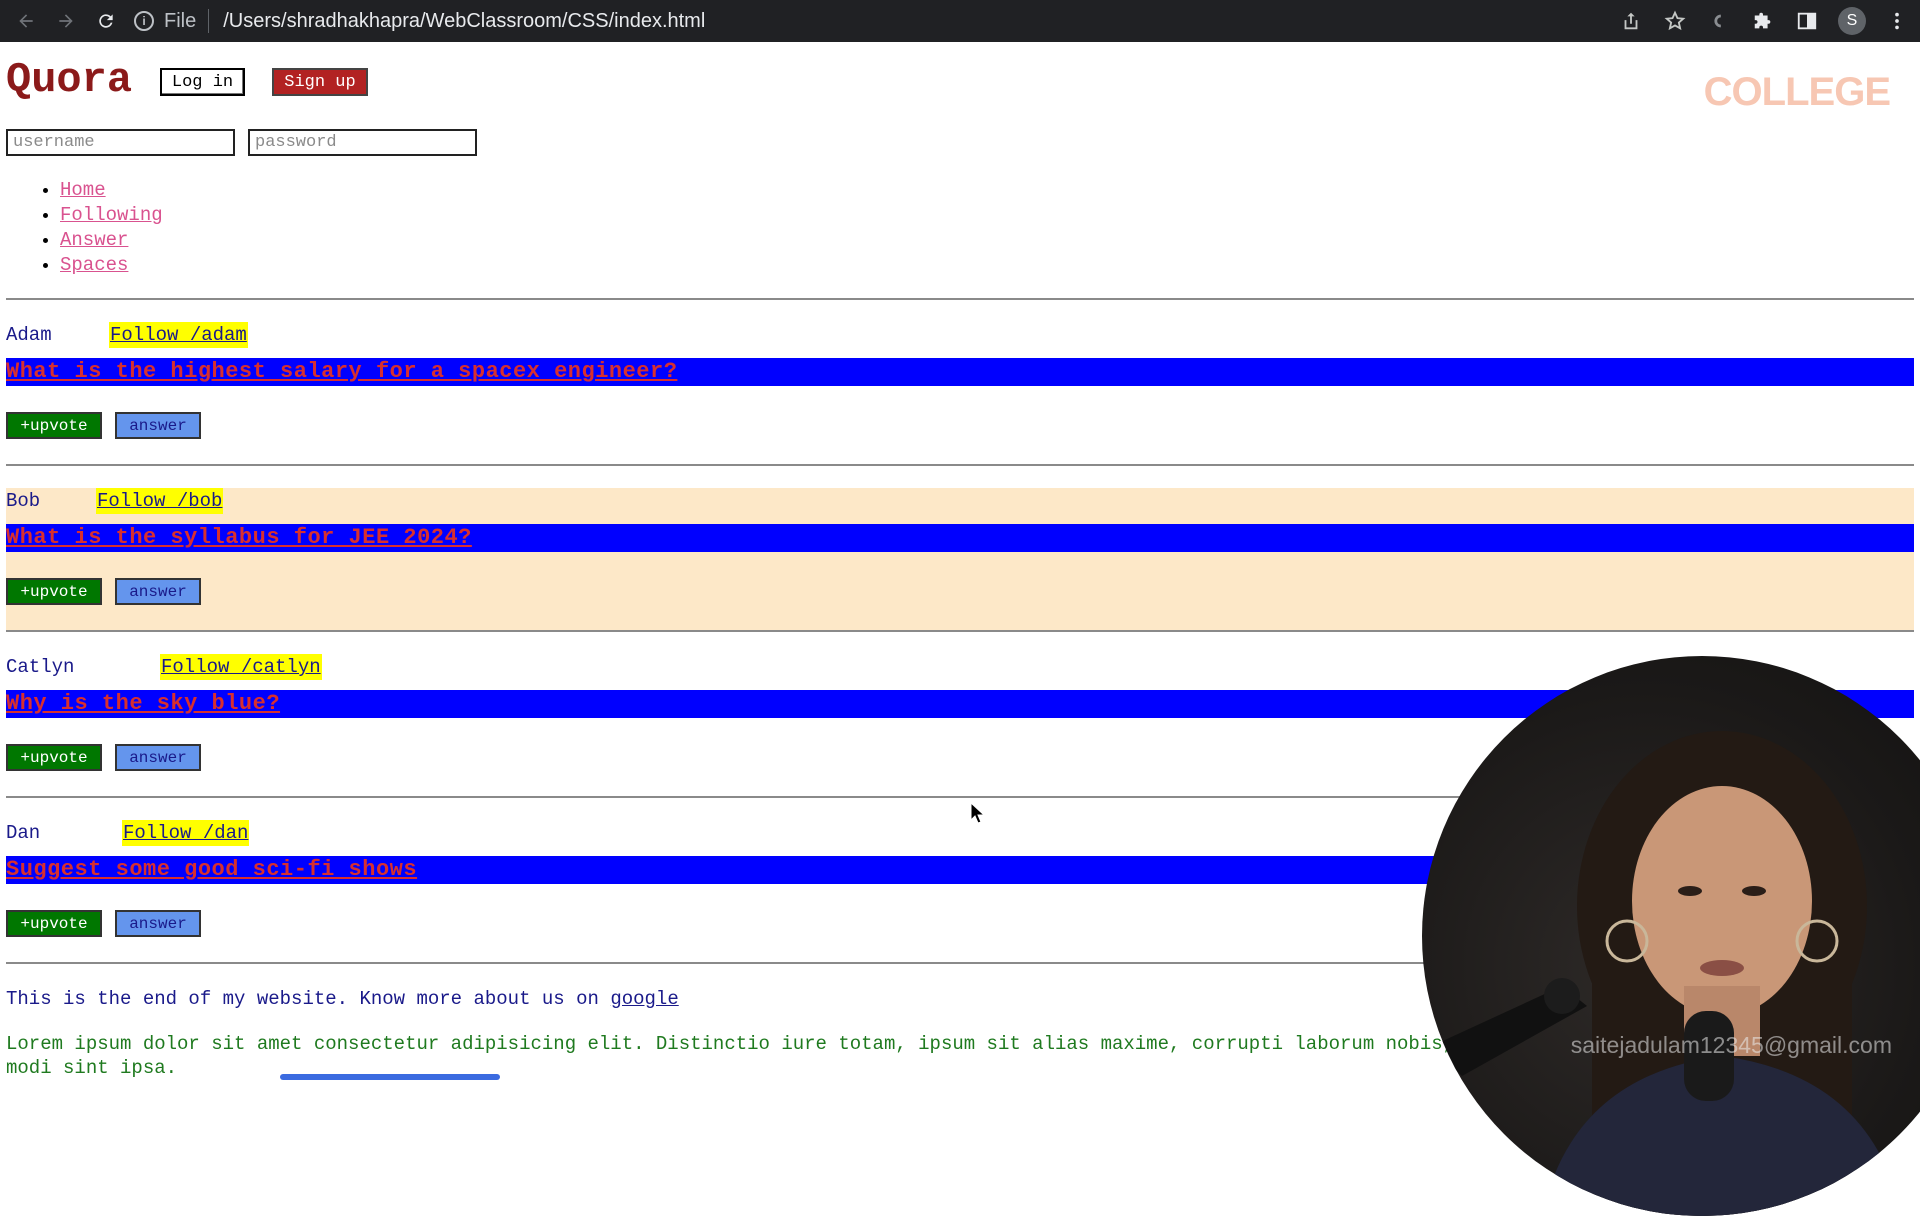 The width and height of the screenshot is (1920, 1216). I want to click on menu-kebab-icon, so click(1897, 21).